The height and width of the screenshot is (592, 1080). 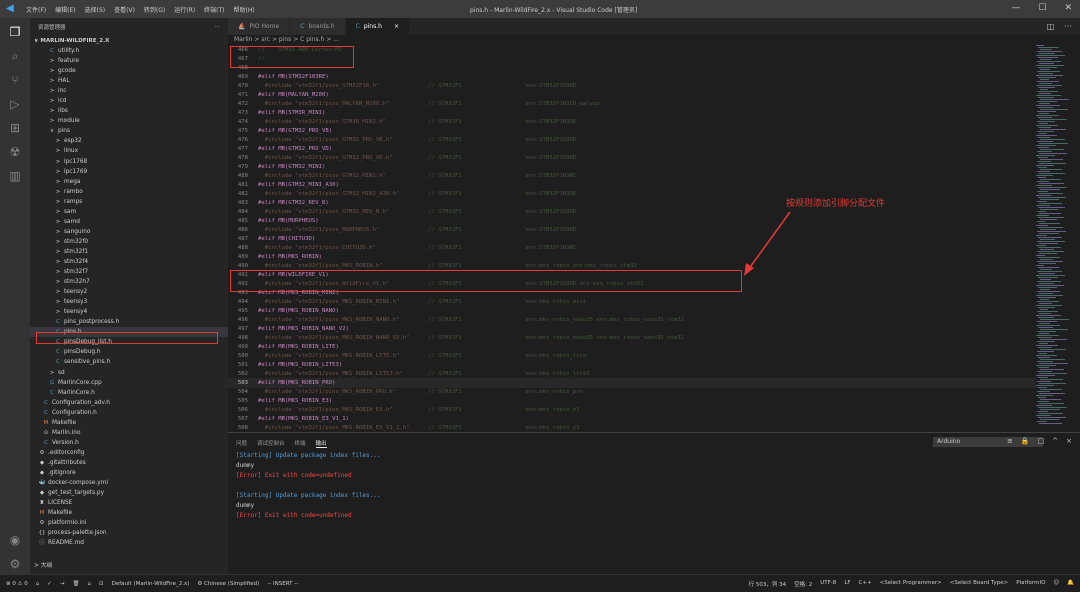 I want to click on close-icon: ✕, so click(x=1068, y=8).